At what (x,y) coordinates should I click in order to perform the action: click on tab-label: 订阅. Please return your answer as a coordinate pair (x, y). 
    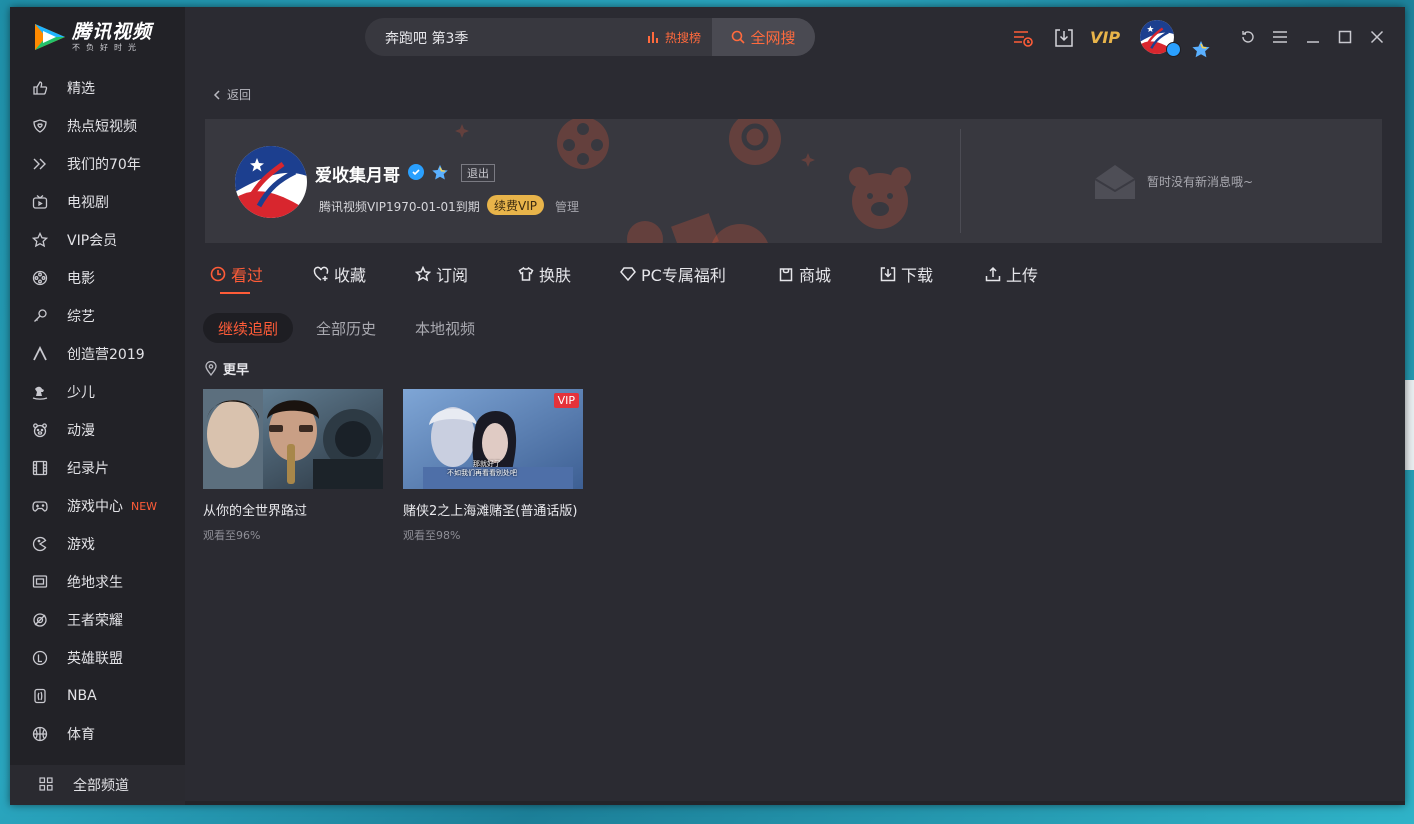
    Looking at the image, I should click on (452, 275).